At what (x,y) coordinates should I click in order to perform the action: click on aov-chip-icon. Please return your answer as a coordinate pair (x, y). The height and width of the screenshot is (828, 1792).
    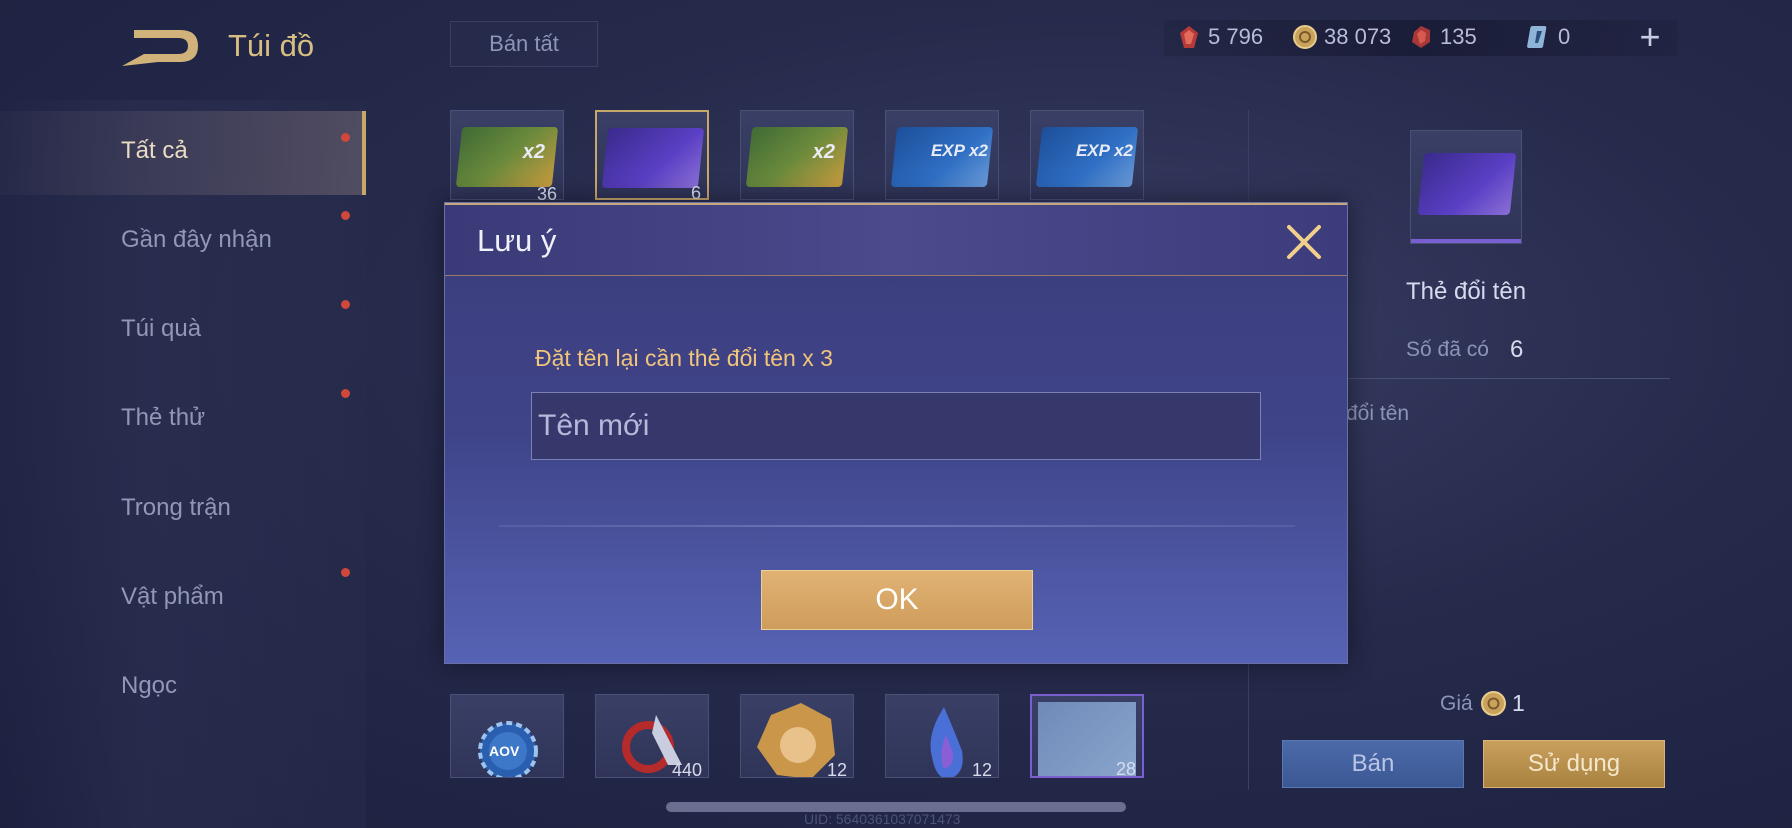
    Looking at the image, I should click on (508, 749).